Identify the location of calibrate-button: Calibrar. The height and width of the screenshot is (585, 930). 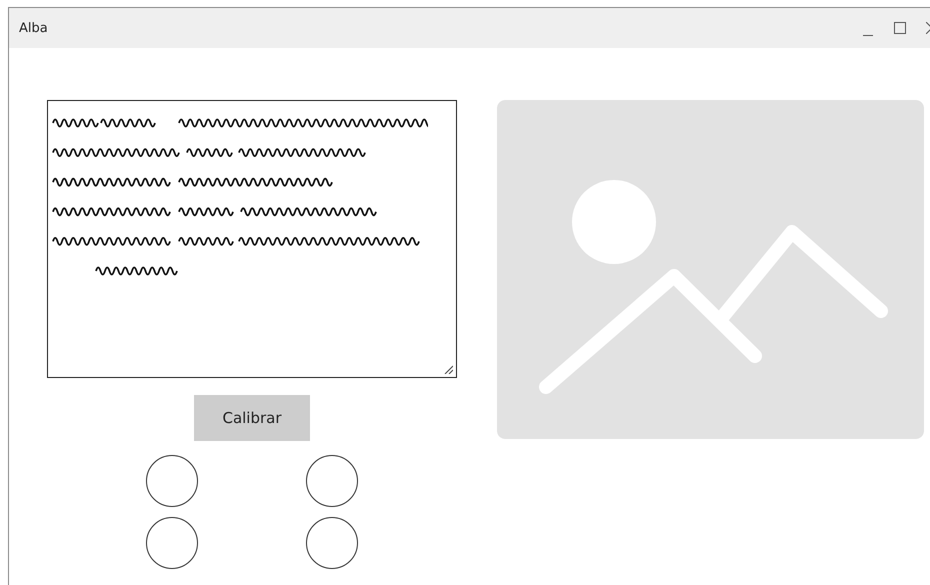
(252, 418).